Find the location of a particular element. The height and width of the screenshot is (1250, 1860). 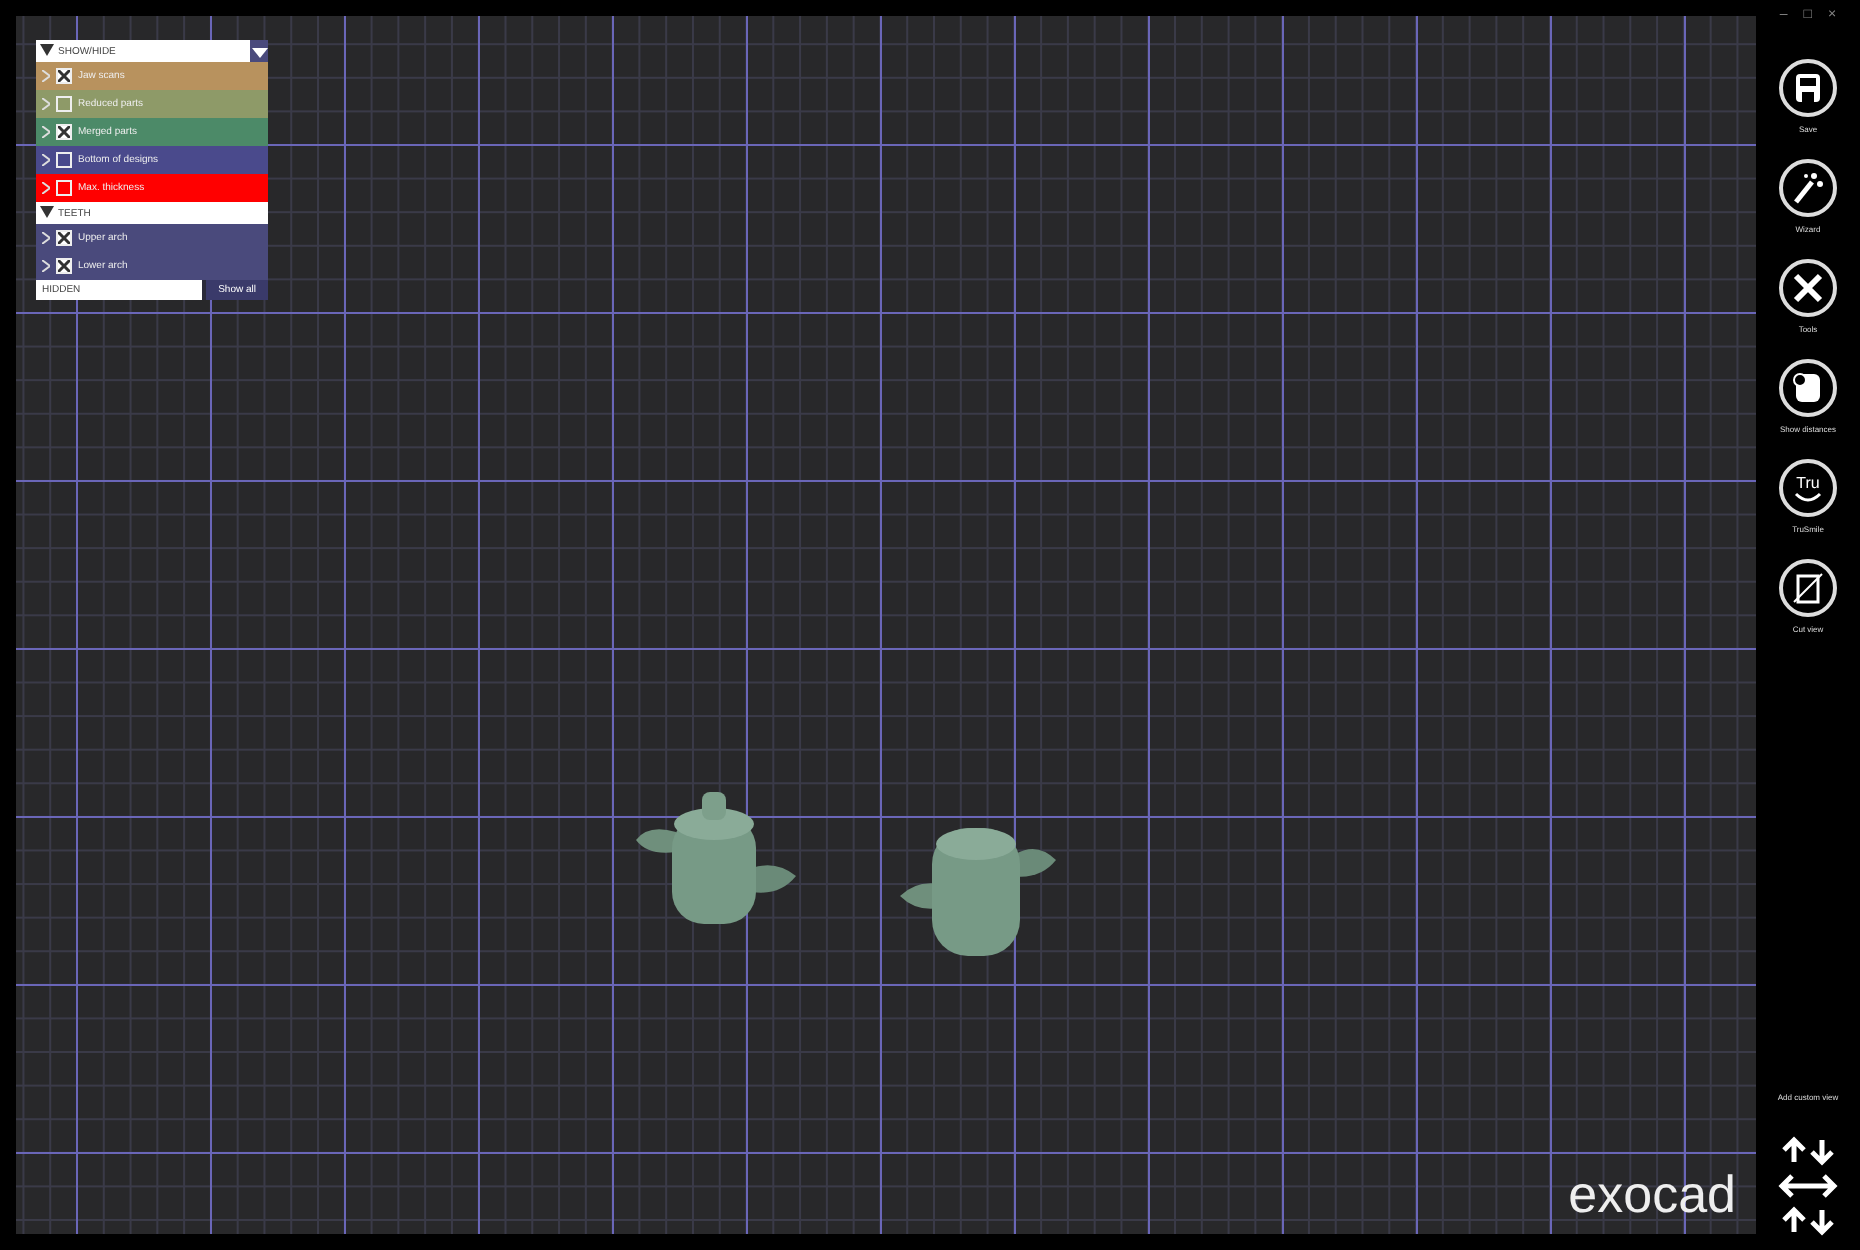

wand-icon is located at coordinates (1808, 188).